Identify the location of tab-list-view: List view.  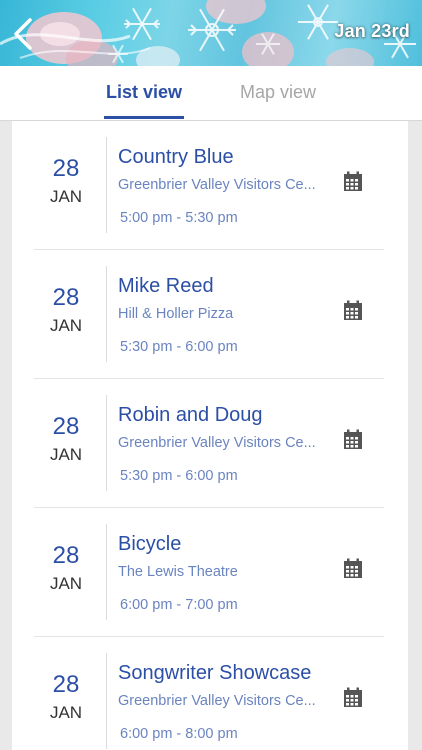
(144, 93).